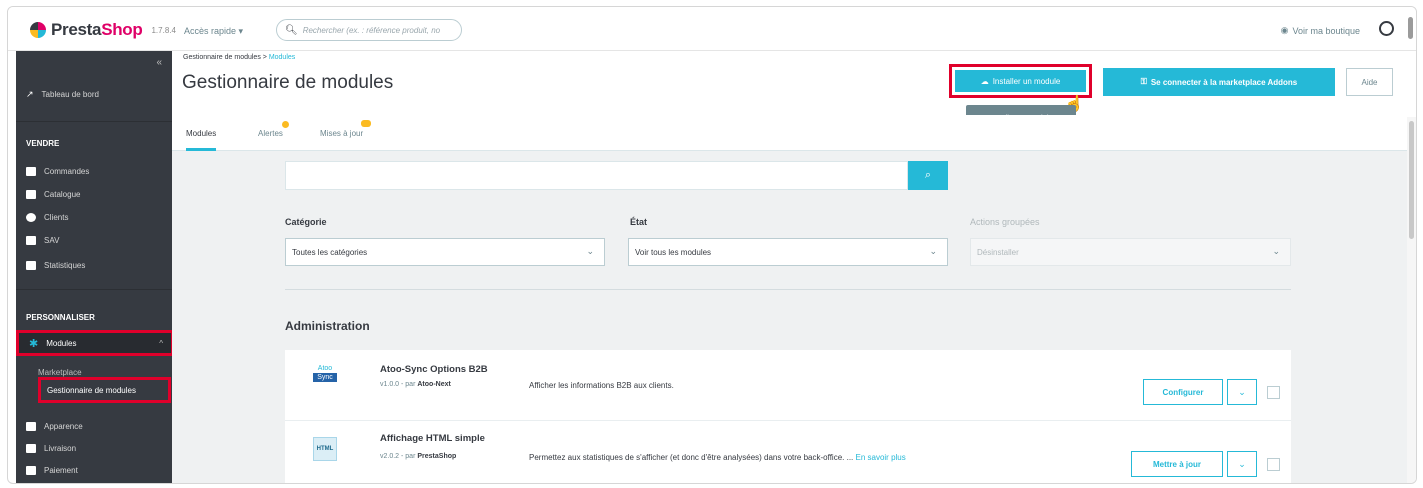 Image resolution: width=1423 pixels, height=488 pixels. Describe the element at coordinates (31, 194) in the screenshot. I see `store-icon` at that location.